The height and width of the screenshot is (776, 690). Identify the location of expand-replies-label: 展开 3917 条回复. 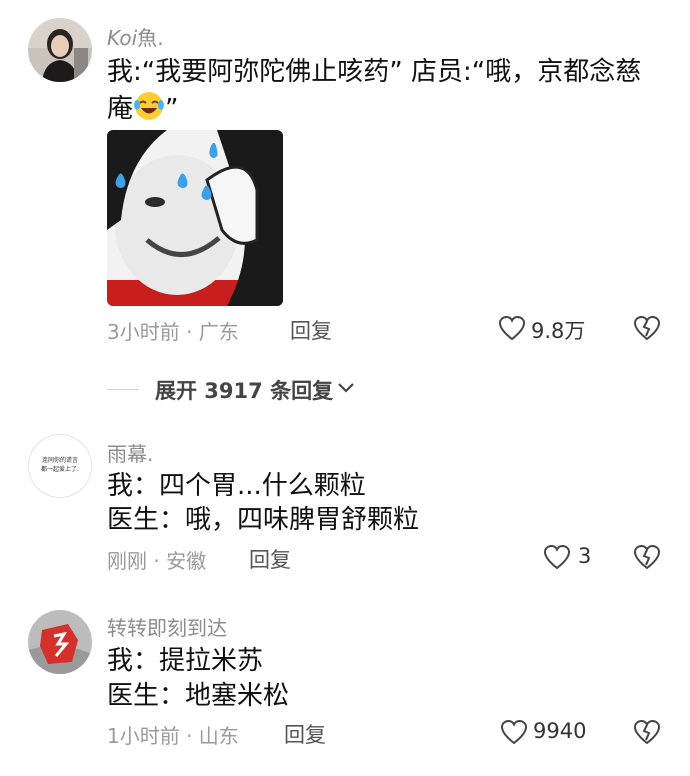
(244, 390).